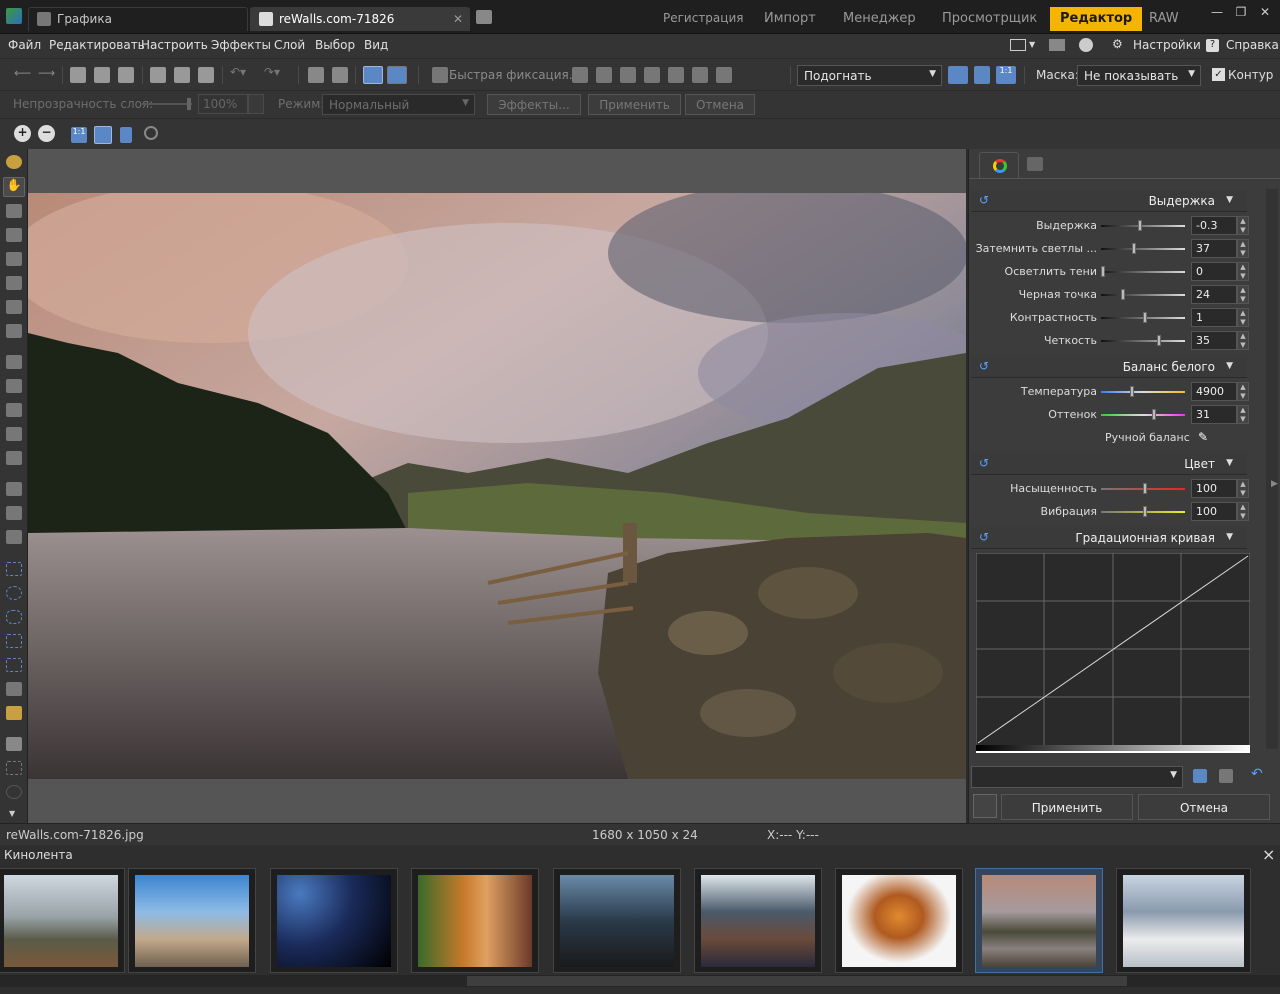  What do you see at coordinates (1214, 414) in the screenshot?
I see `slider-value: 31` at bounding box center [1214, 414].